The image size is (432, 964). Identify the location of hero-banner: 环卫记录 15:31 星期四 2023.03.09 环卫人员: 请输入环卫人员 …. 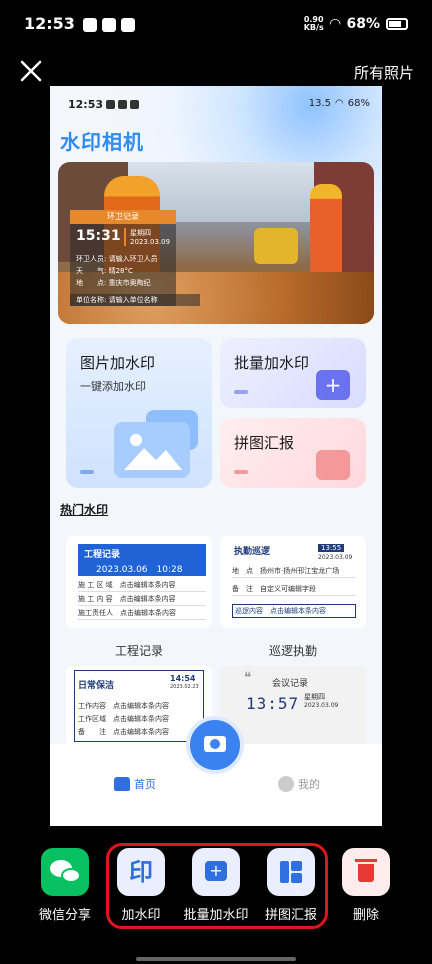
(216, 243).